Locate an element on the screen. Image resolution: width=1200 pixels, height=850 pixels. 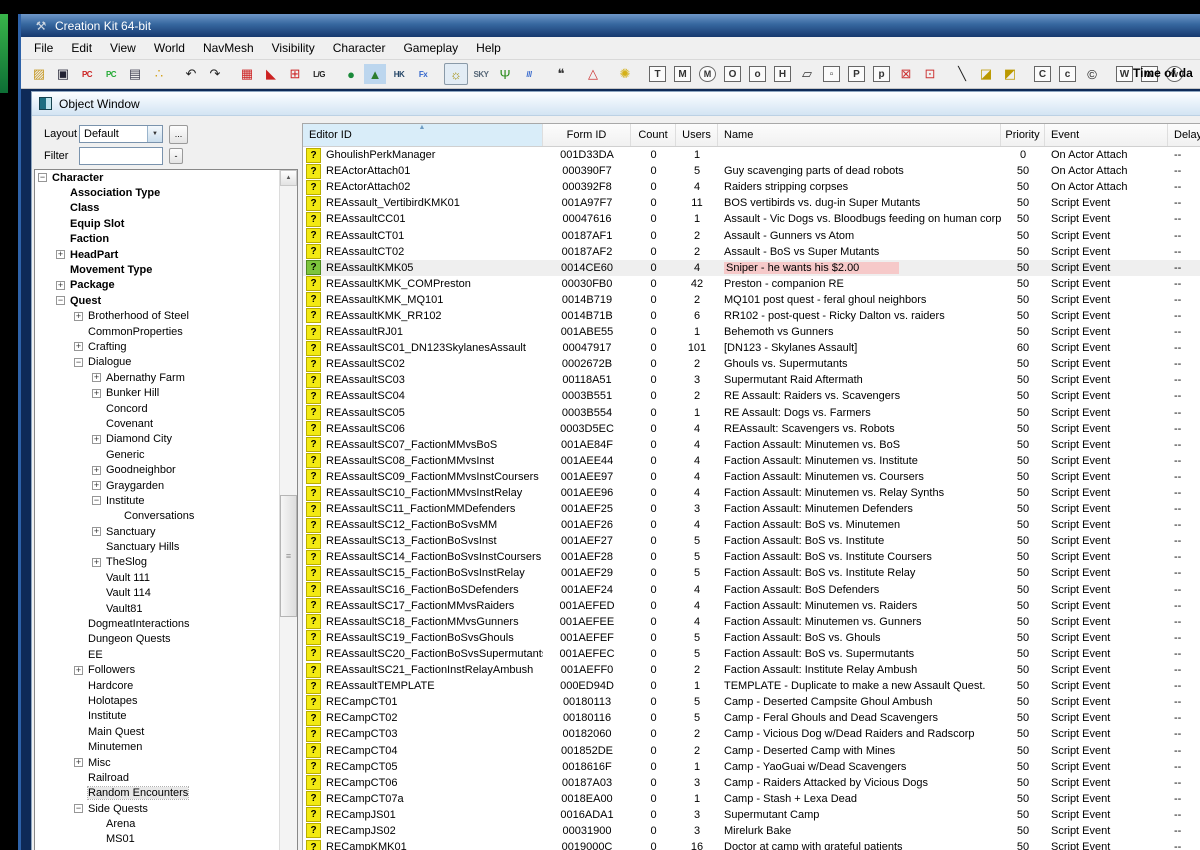
filter-button: - is located at coordinates (176, 156).